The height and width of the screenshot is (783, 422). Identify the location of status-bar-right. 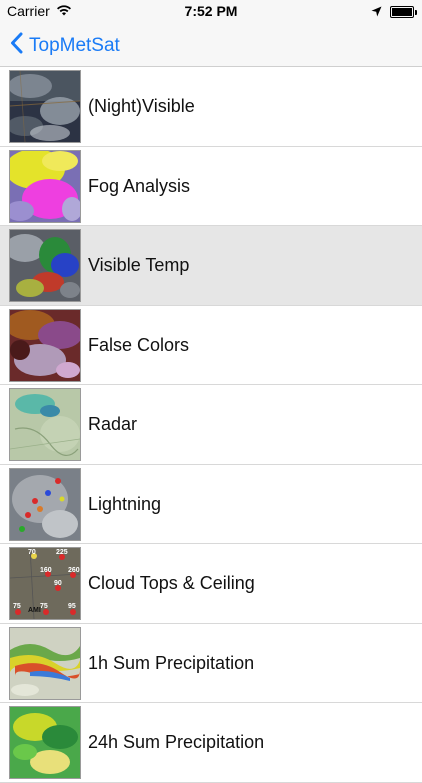
(394, 12).